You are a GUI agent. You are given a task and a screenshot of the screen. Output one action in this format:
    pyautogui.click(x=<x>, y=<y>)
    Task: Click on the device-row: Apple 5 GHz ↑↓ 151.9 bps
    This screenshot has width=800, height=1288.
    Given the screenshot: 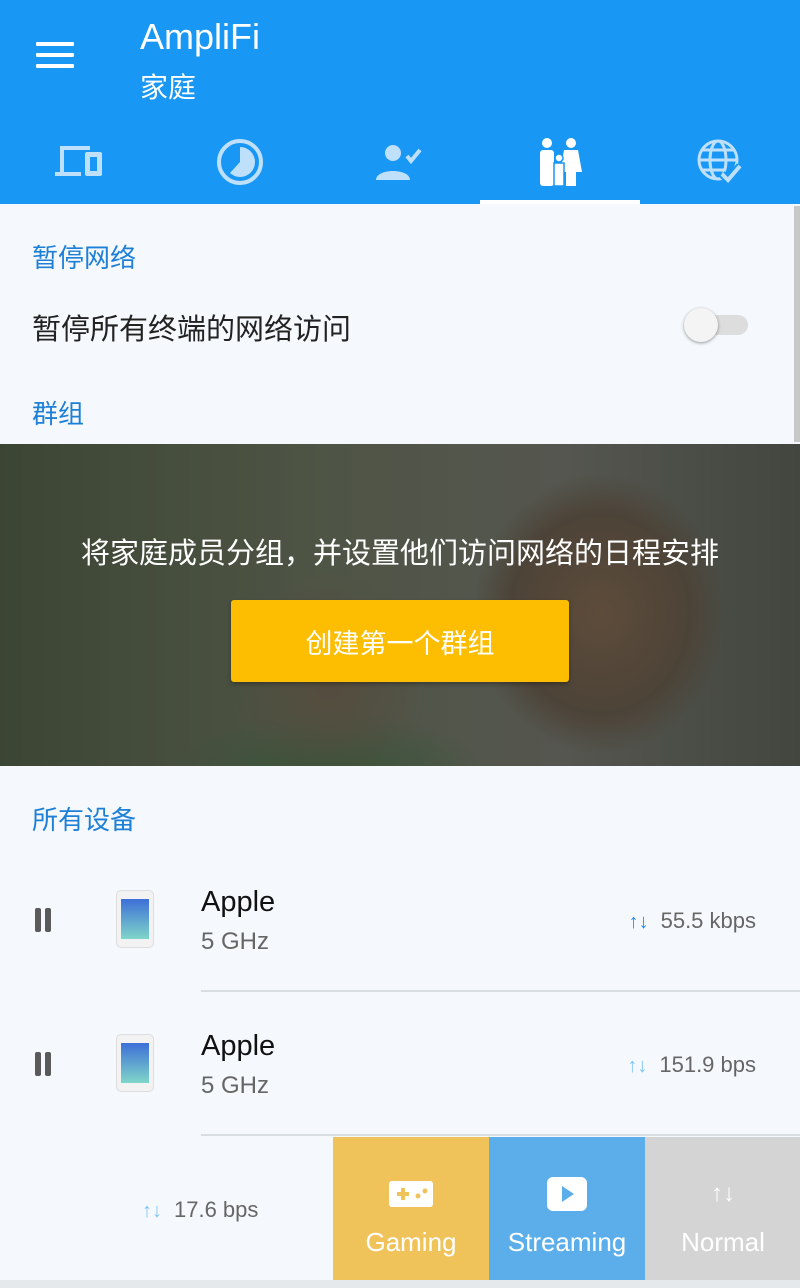 What is the action you would take?
    pyautogui.click(x=400, y=1063)
    